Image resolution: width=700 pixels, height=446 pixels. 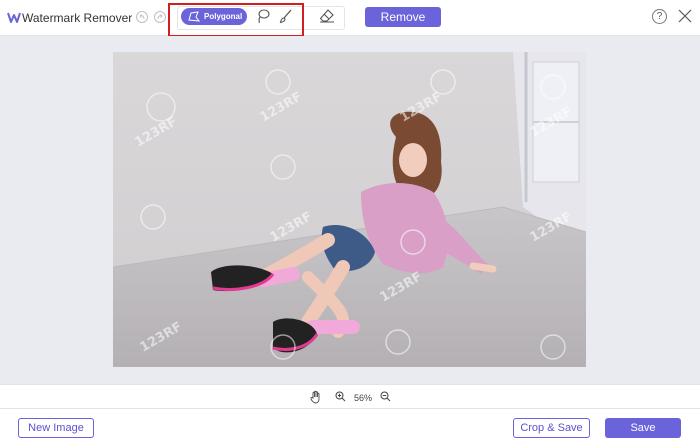 What do you see at coordinates (340, 396) in the screenshot?
I see `zoom-in-icon` at bounding box center [340, 396].